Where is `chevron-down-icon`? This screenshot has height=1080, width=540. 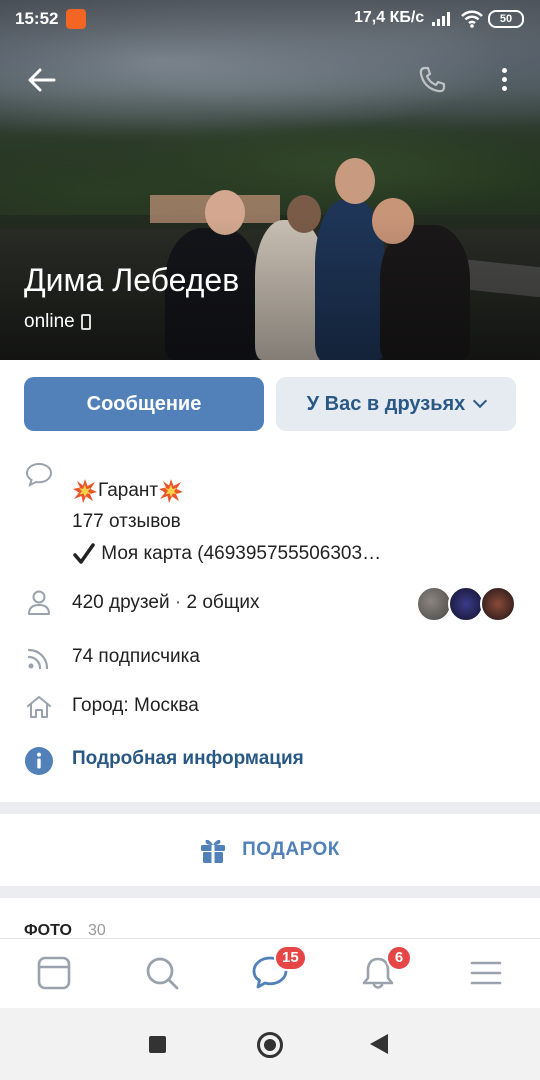 chevron-down-icon is located at coordinates (480, 401).